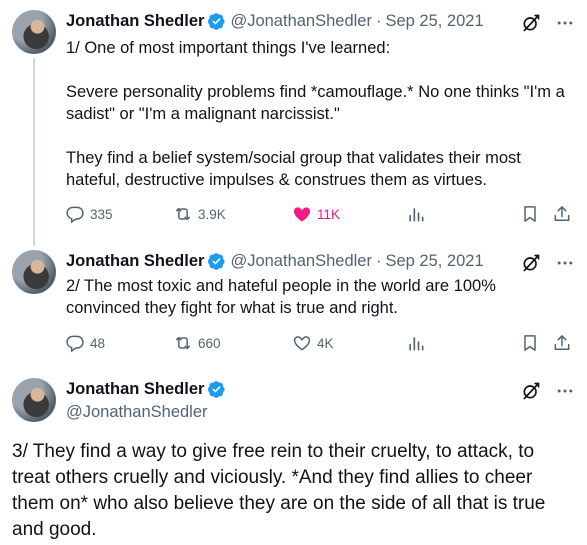 This screenshot has width=587, height=545. Describe the element at coordinates (329, 214) in the screenshot. I see `like-count: 11K` at that location.